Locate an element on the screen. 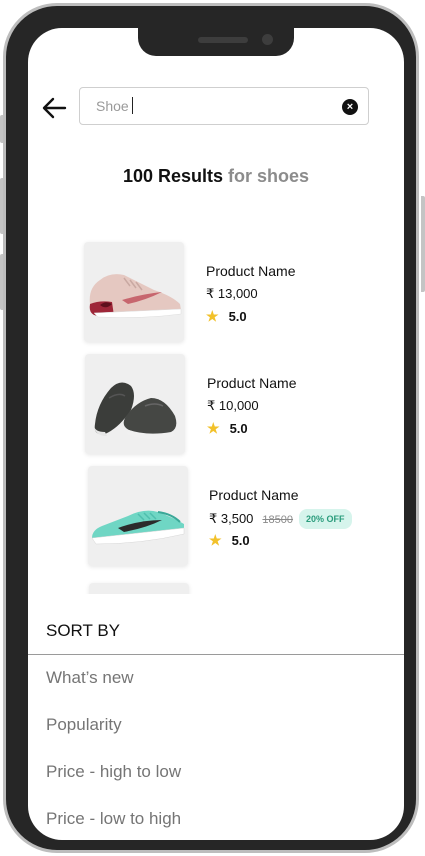 The width and height of the screenshot is (425, 856). product-info: Product Name ₹ 13,000 ★ 5.0 is located at coordinates (250, 293).